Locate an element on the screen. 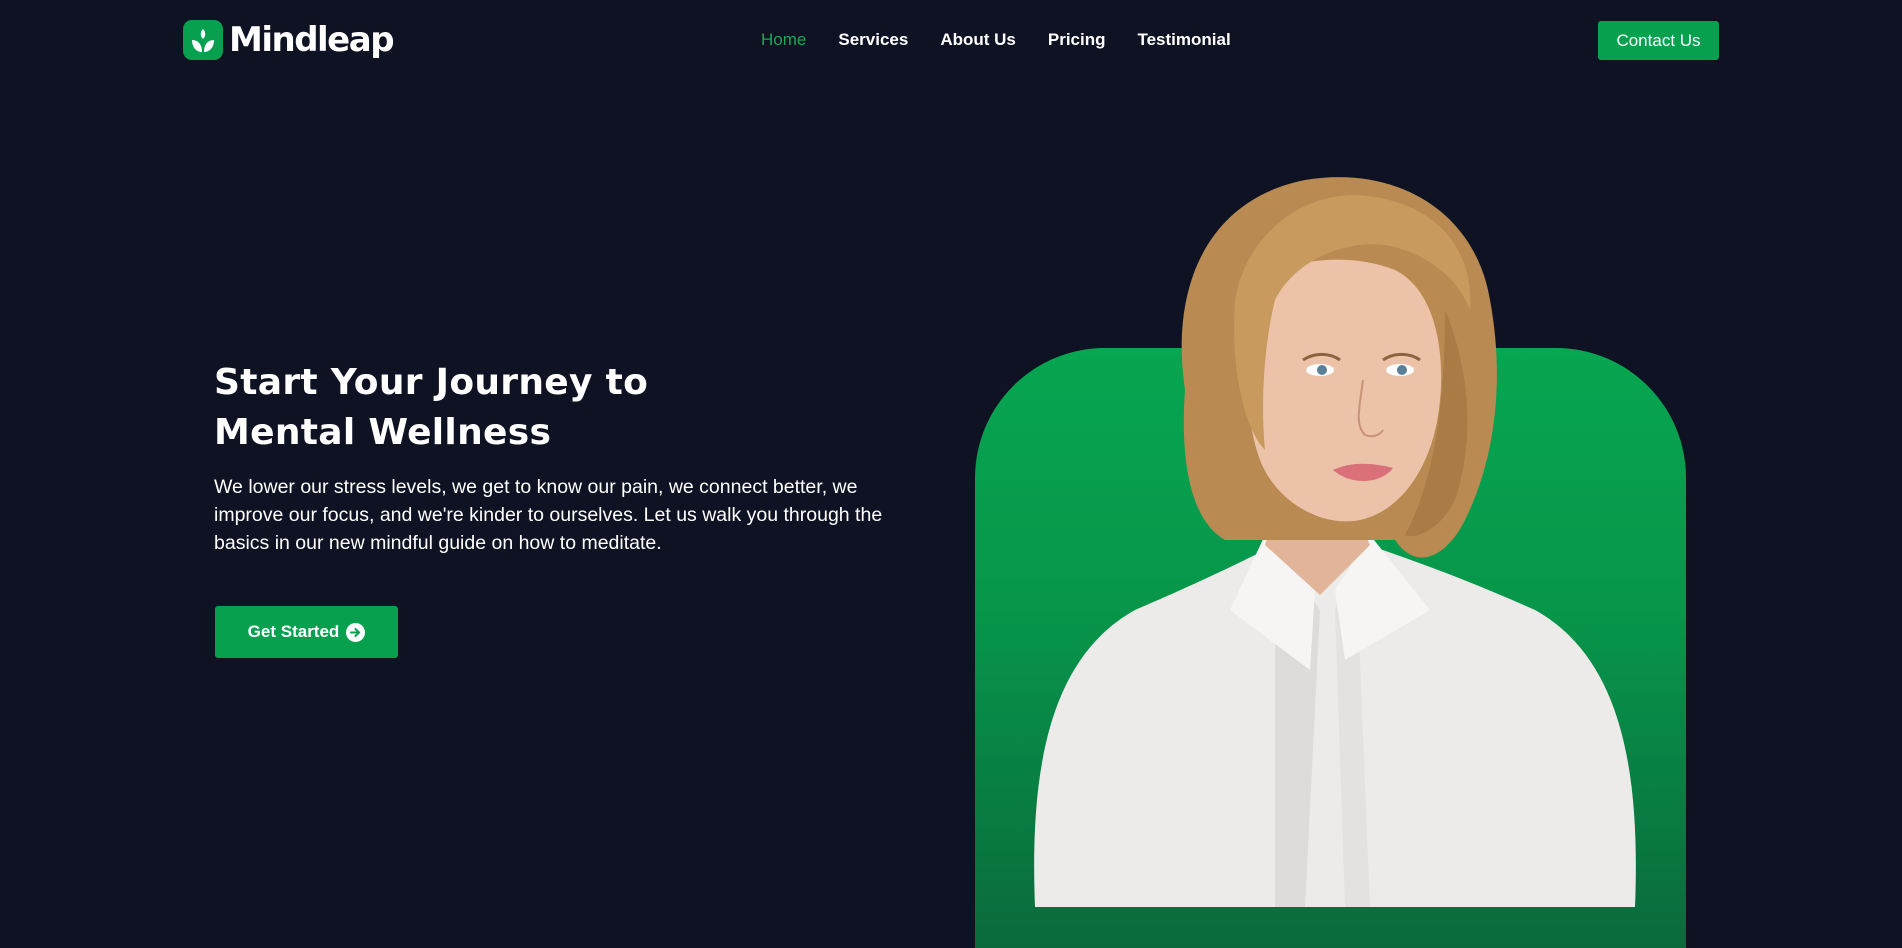 The height and width of the screenshot is (948, 1902). contact-us-button: Contact Us is located at coordinates (1658, 40).